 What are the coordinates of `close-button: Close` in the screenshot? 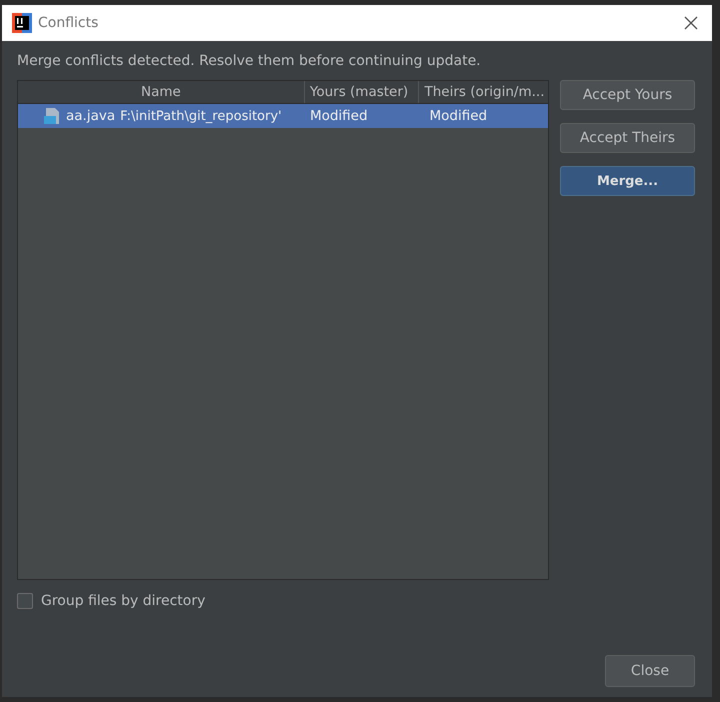 It's located at (650, 671).